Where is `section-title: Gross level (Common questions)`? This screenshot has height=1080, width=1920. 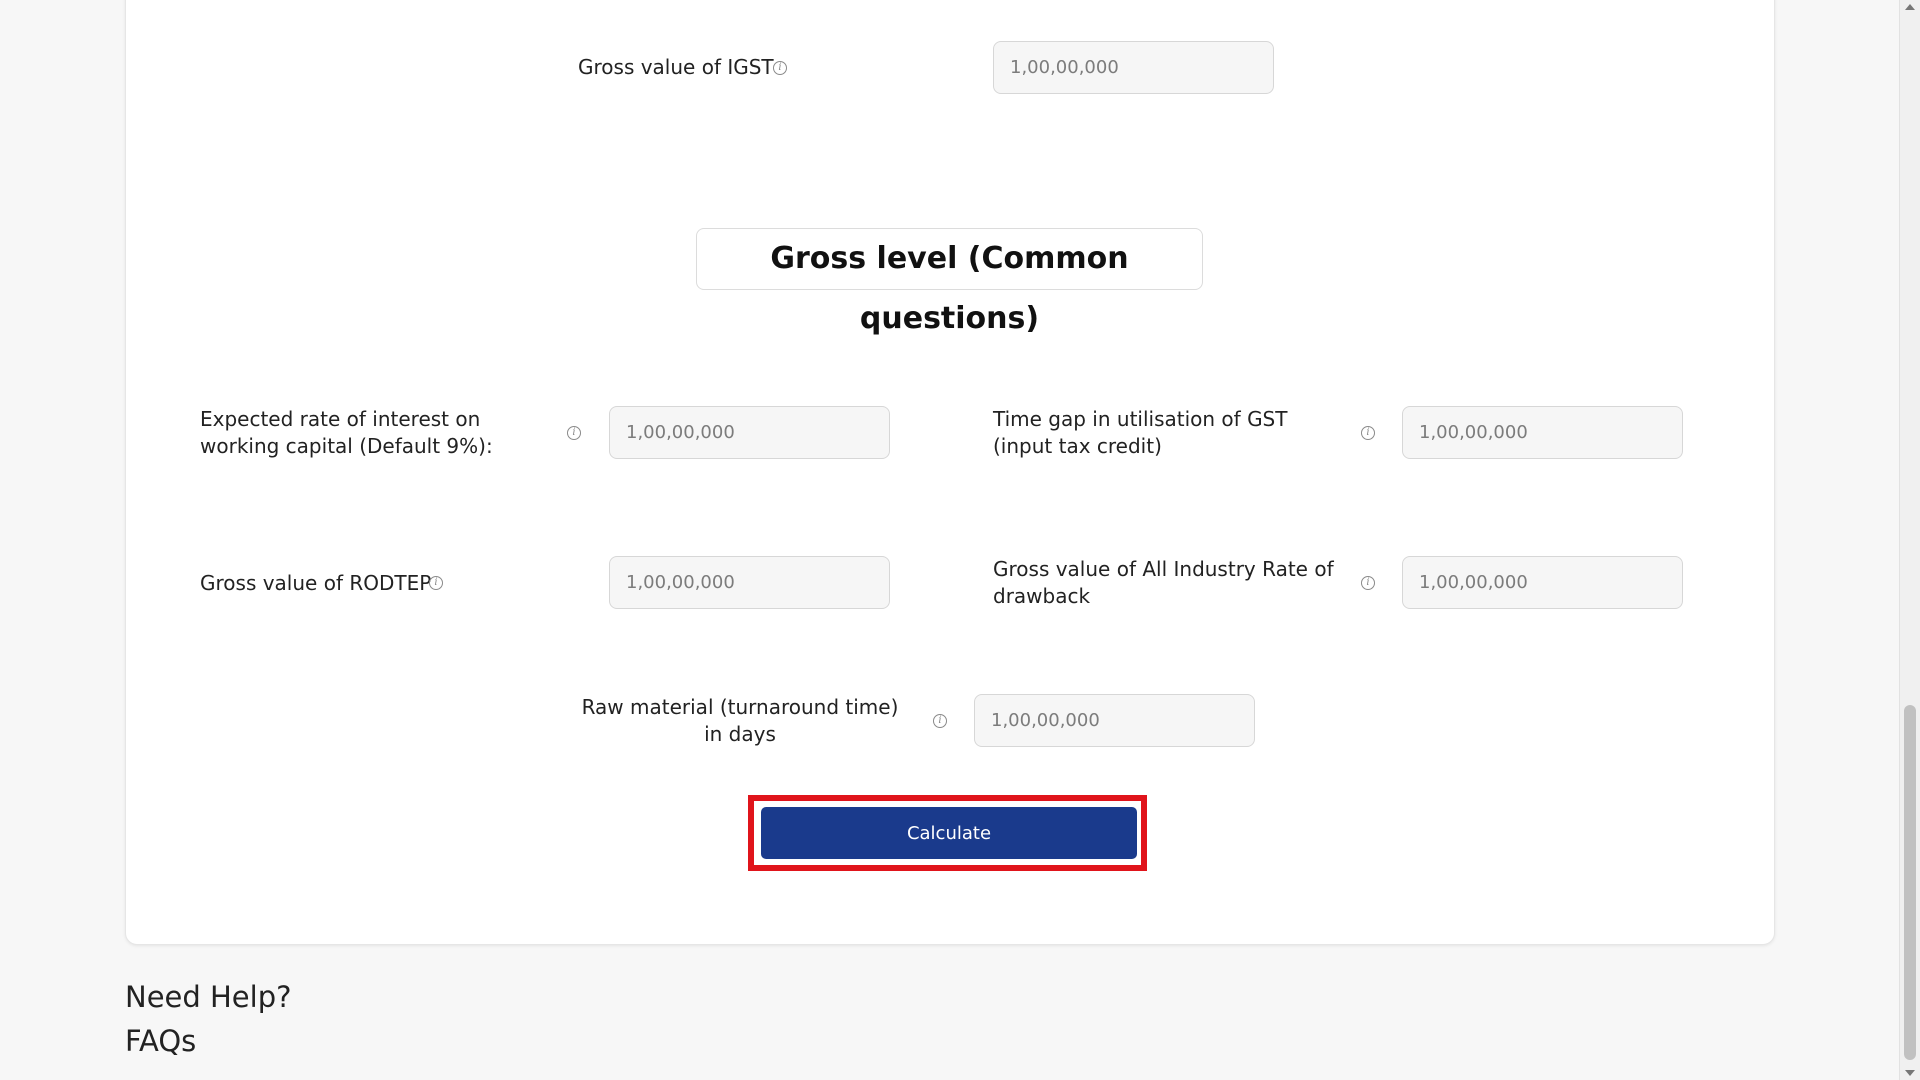 section-title: Gross level (Common questions) is located at coordinates (949, 282).